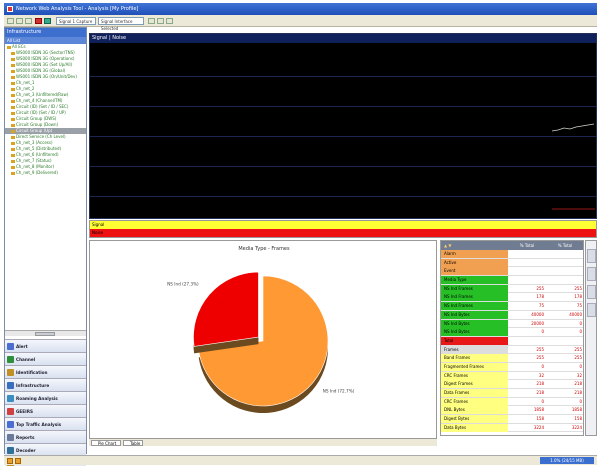 The width and height of the screenshot is (601, 466). I want to click on table-row: Fragmented Frames 0 0, so click(512, 367).